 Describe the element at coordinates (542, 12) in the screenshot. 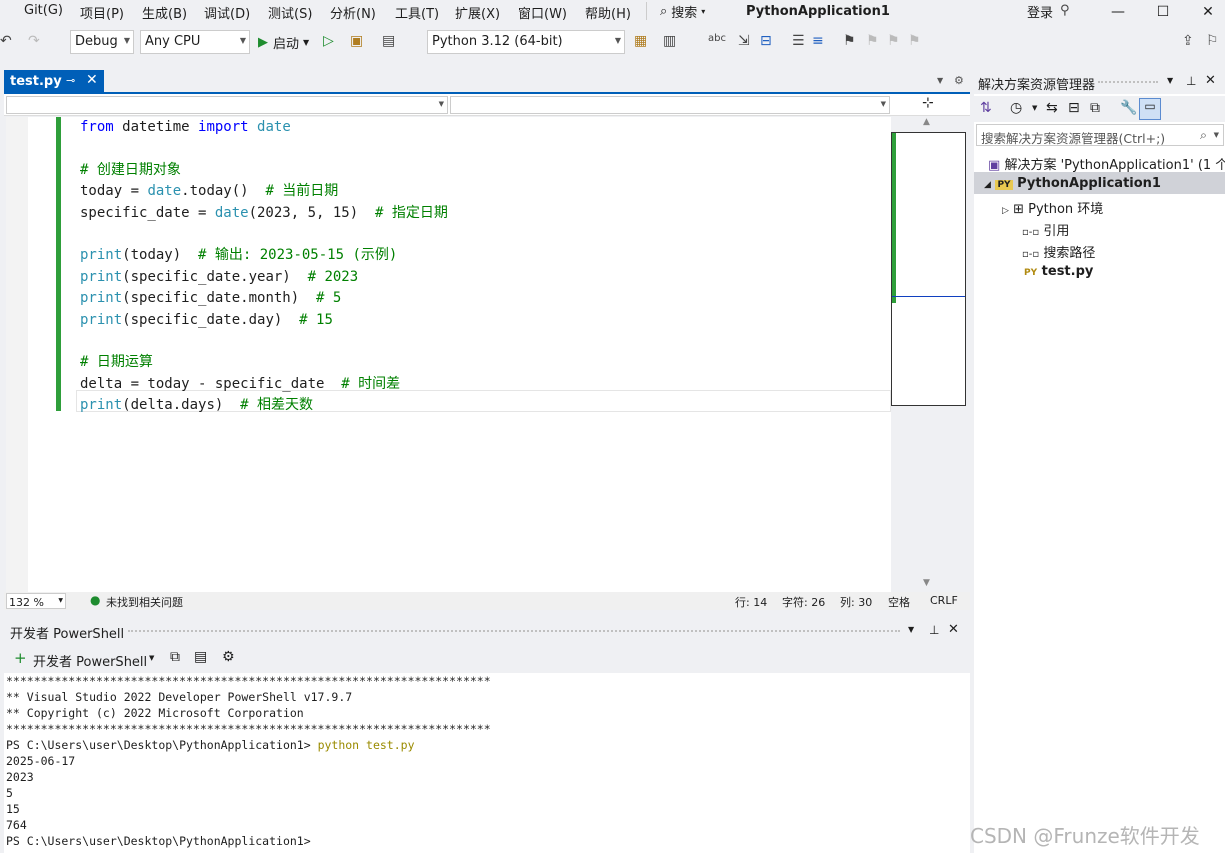

I see `menu-window: 窗口(W)` at that location.